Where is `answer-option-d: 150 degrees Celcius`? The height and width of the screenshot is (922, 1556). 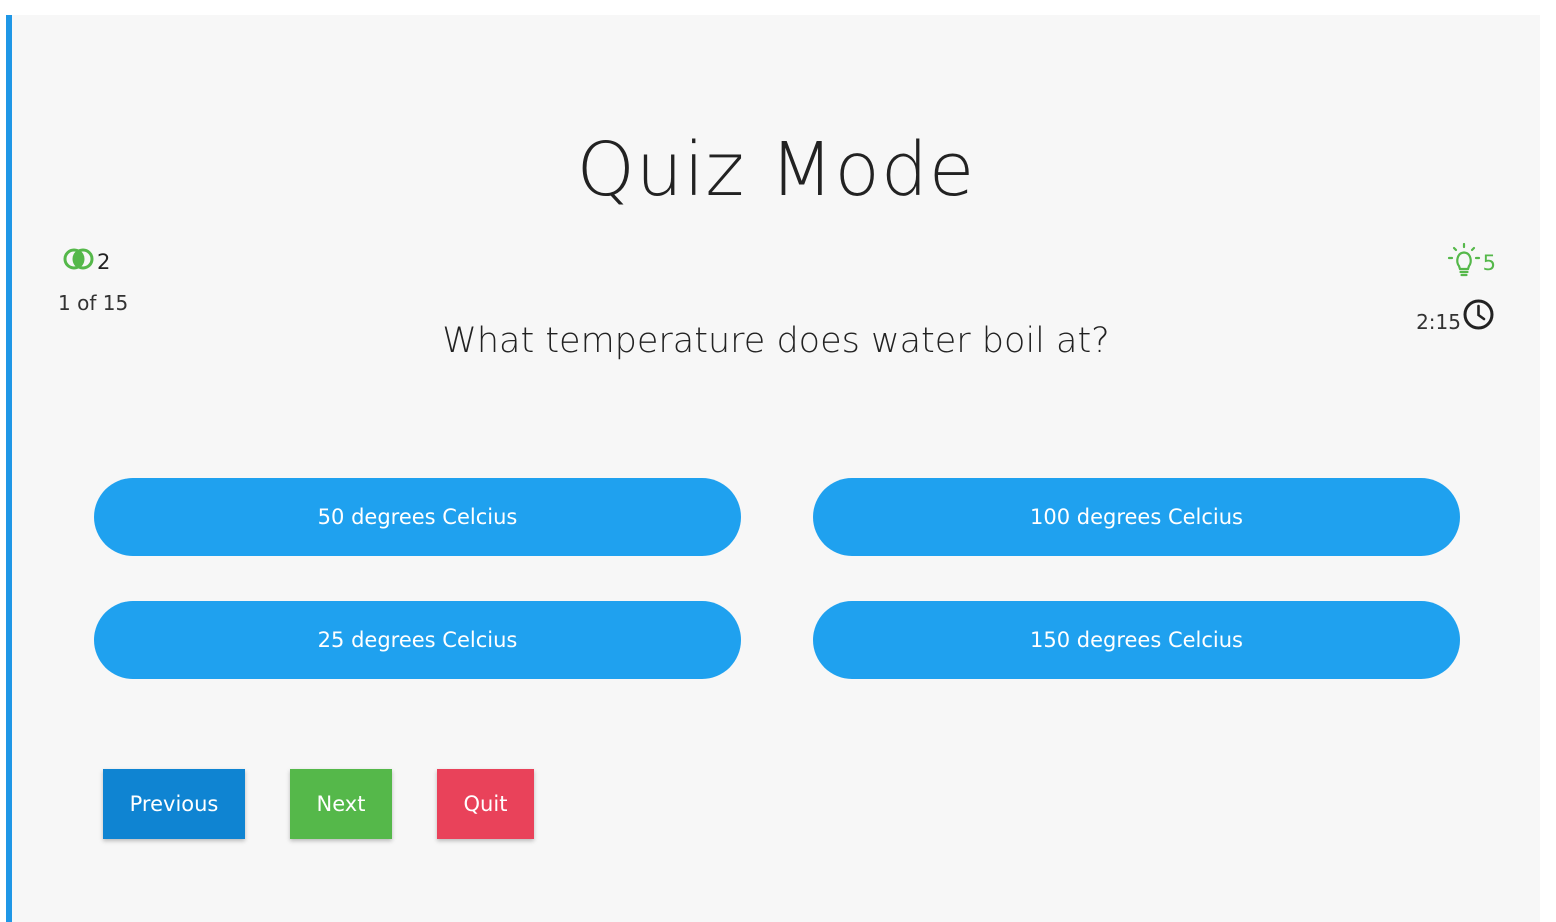
answer-option-d: 150 degrees Celcius is located at coordinates (1136, 640).